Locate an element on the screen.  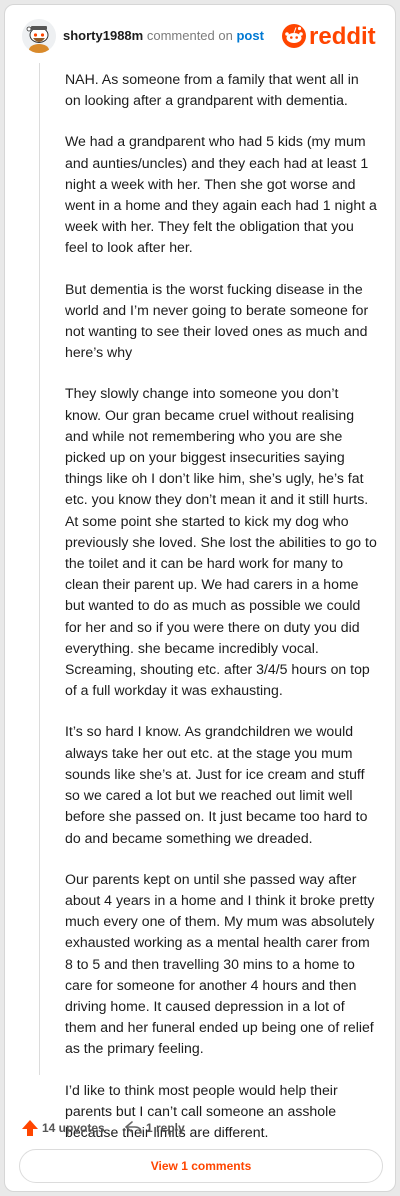
comment-meta: shorty1988m commented on post is located at coordinates (163, 35).